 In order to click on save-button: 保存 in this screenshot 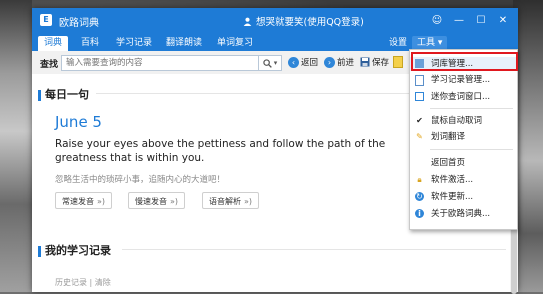, I will do `click(374, 62)`.